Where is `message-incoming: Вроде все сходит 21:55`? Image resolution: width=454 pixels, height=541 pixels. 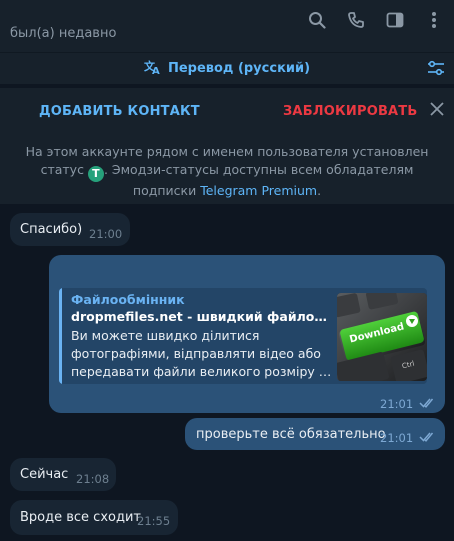 message-incoming: Вроде все сходит 21:55 is located at coordinates (94, 517).